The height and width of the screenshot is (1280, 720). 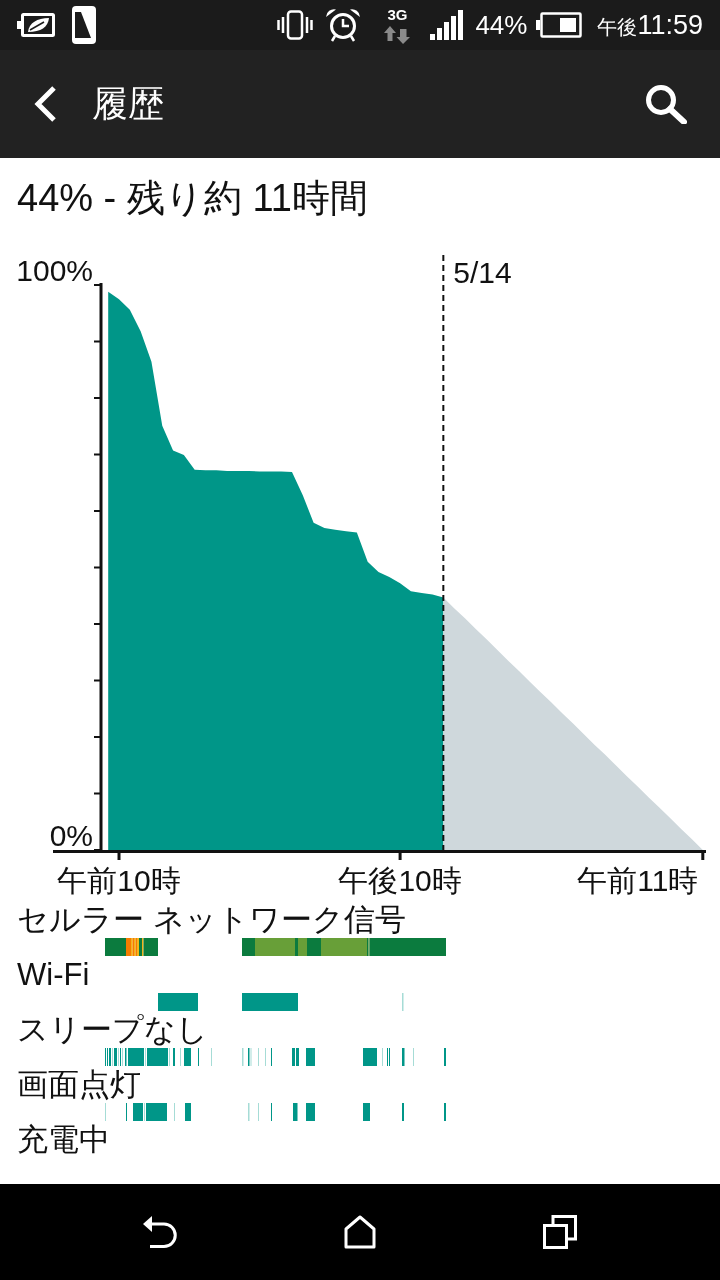 I want to click on signal-bars-icon, so click(x=447, y=25).